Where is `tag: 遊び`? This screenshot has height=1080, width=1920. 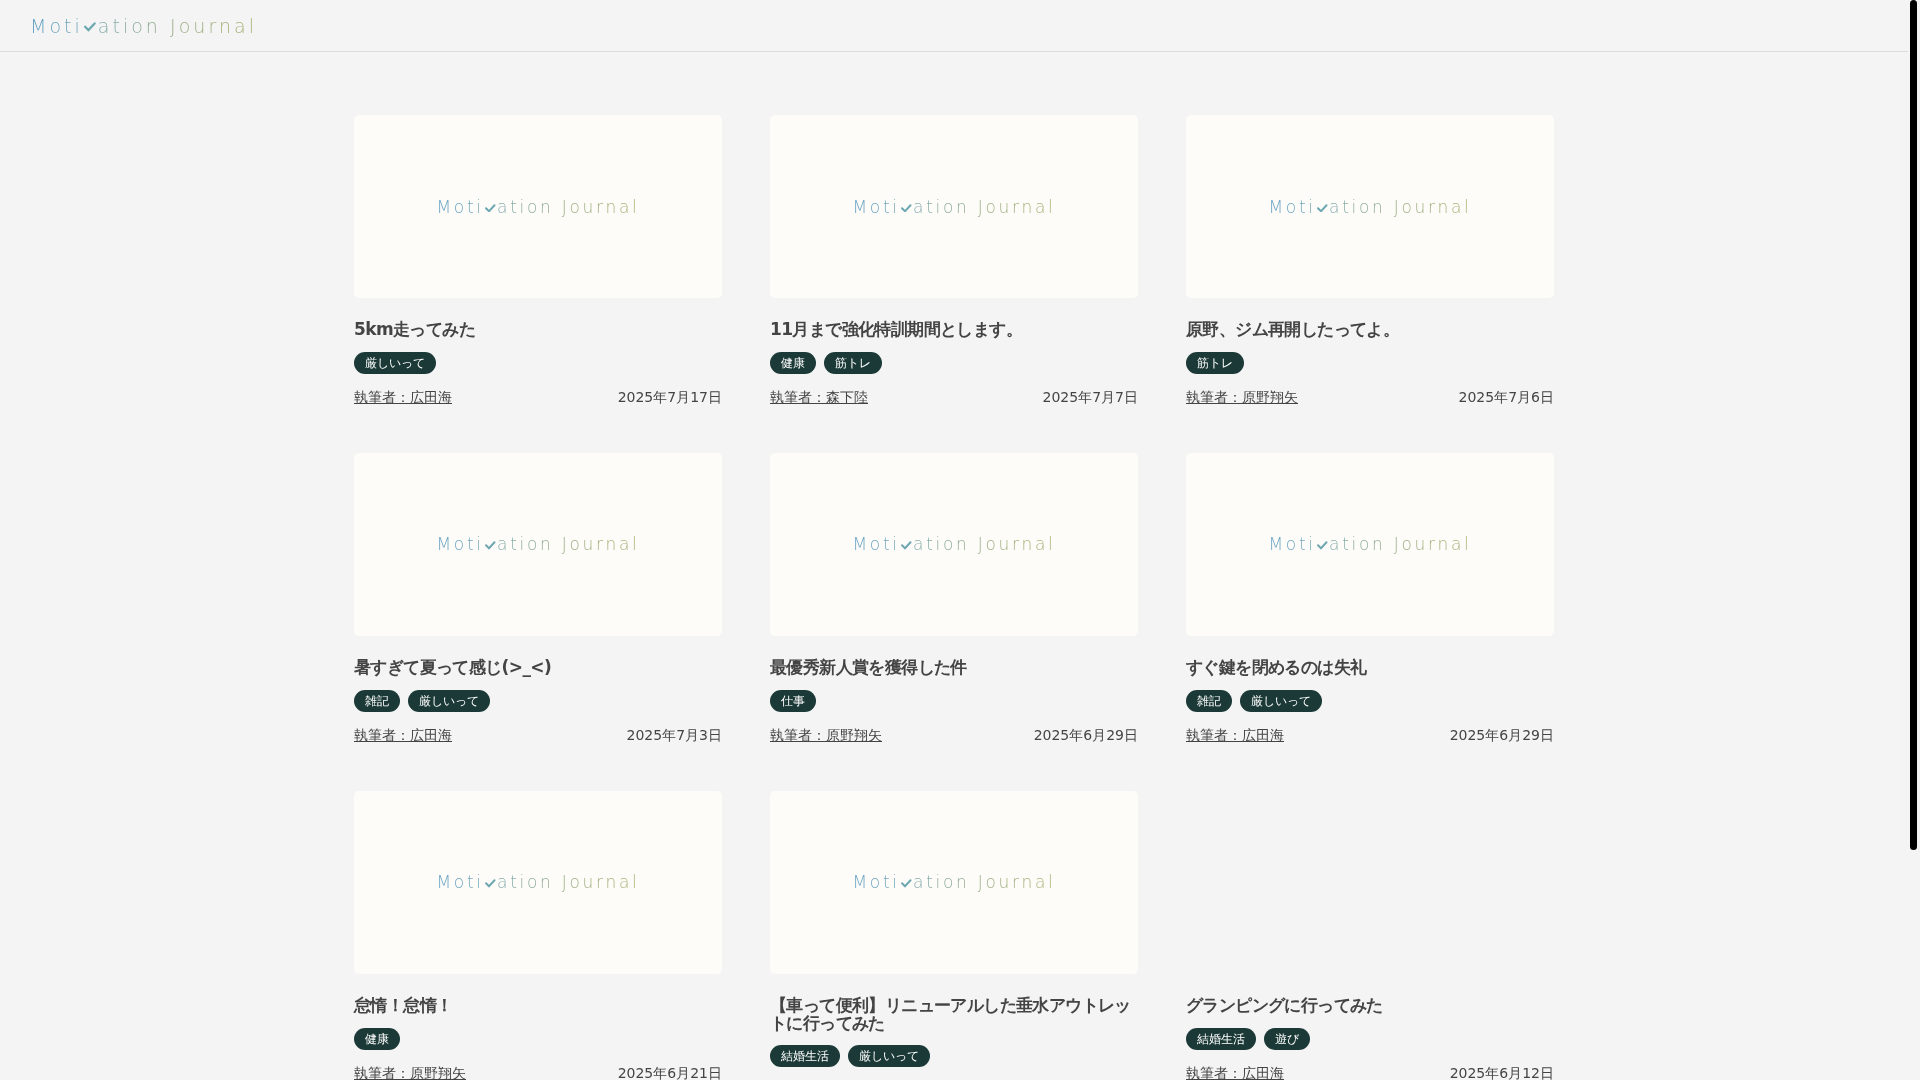 tag: 遊び is located at coordinates (1287, 1038).